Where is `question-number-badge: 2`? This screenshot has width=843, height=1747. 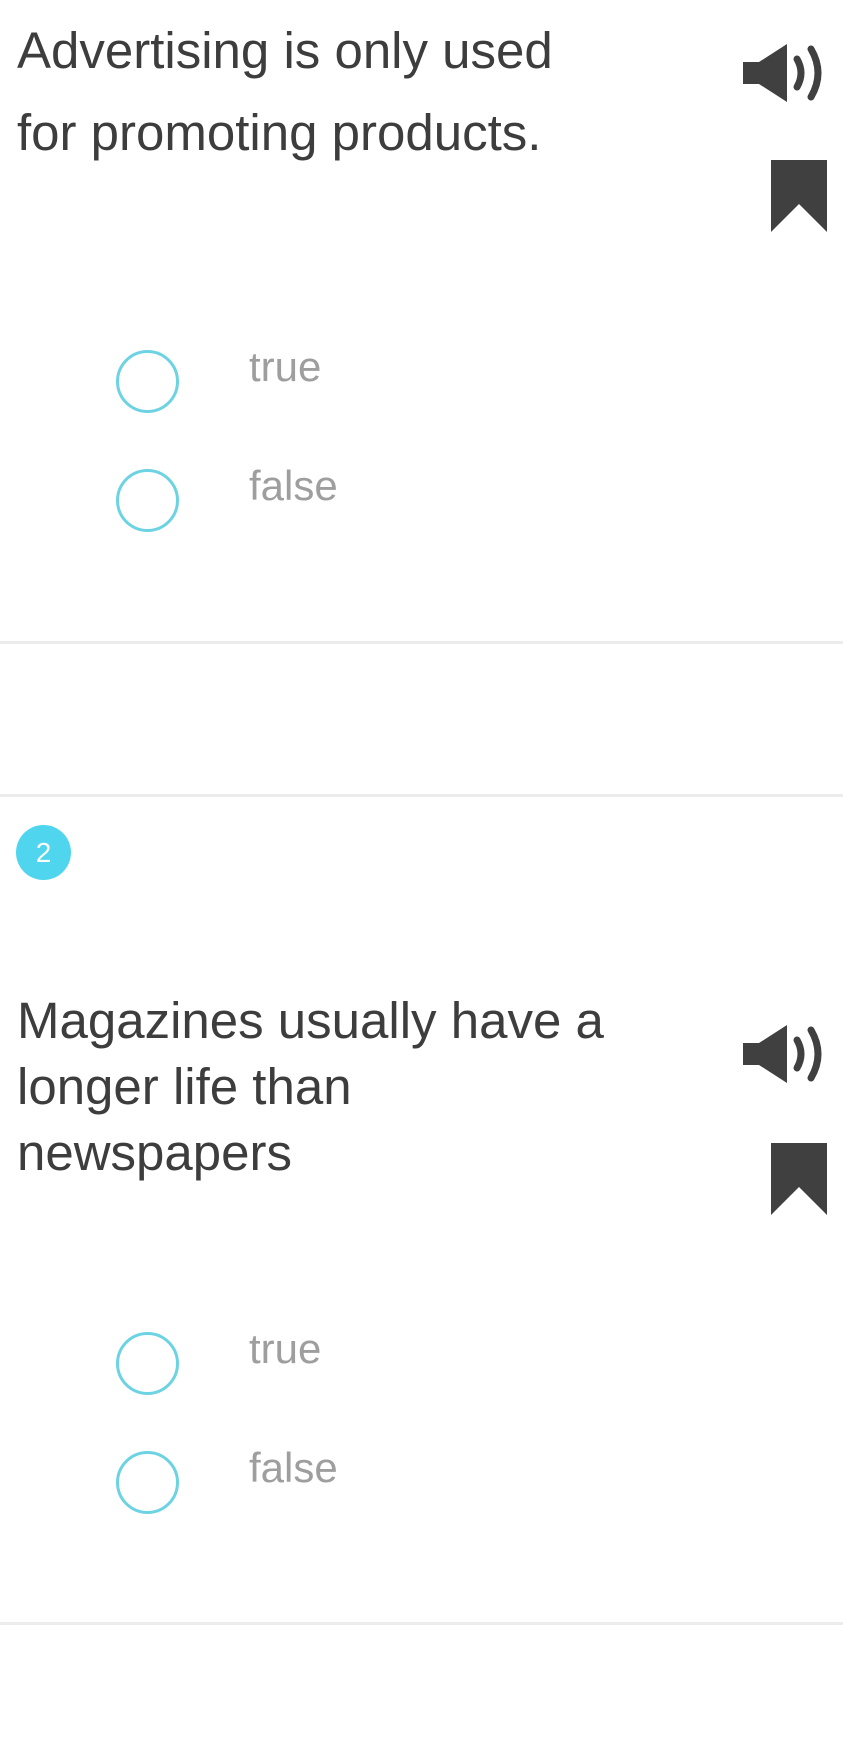
question-number-badge: 2 is located at coordinates (43, 852).